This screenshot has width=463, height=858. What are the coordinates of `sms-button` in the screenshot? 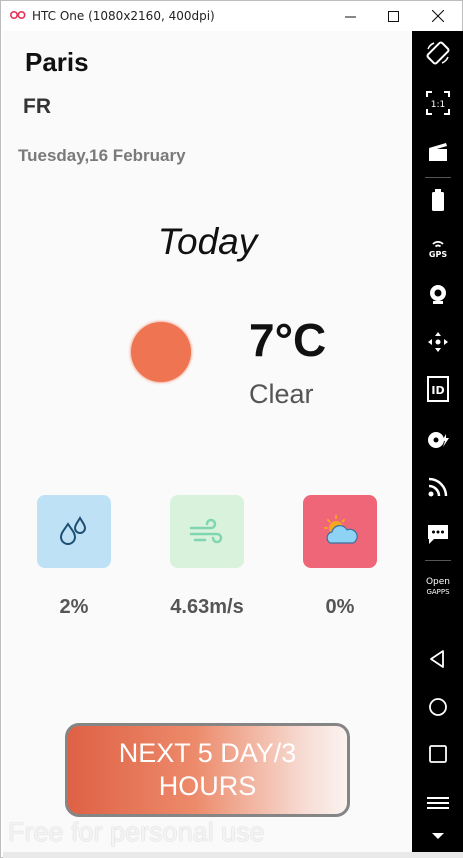 It's located at (437, 534).